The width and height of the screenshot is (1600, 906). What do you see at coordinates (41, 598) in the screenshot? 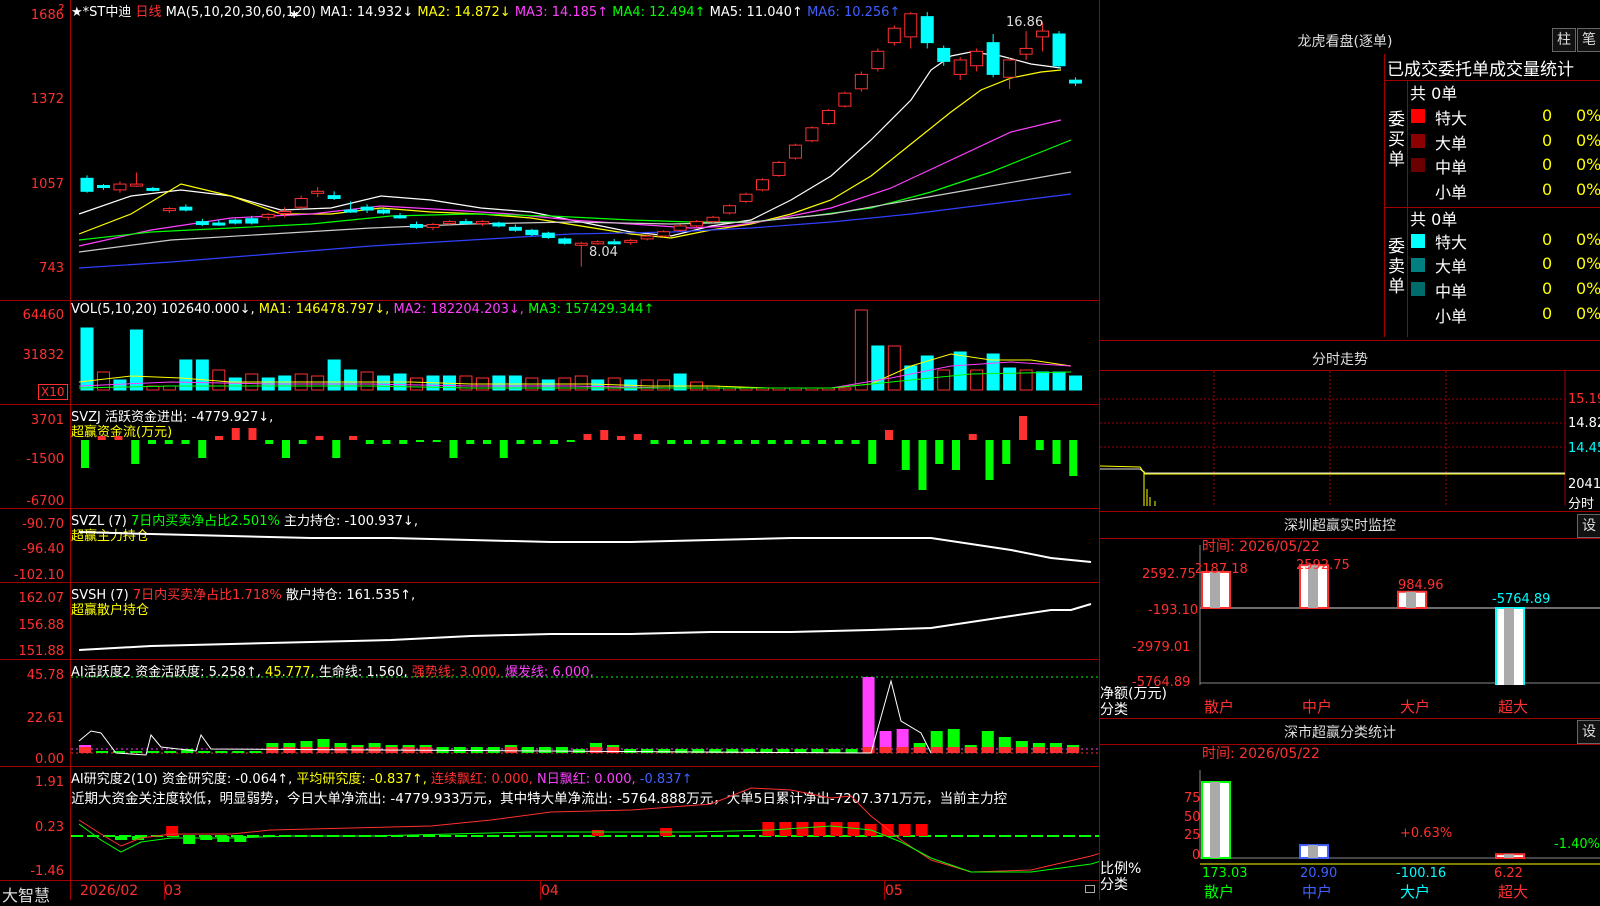
I see `svsh-tick: 162.07` at bounding box center [41, 598].